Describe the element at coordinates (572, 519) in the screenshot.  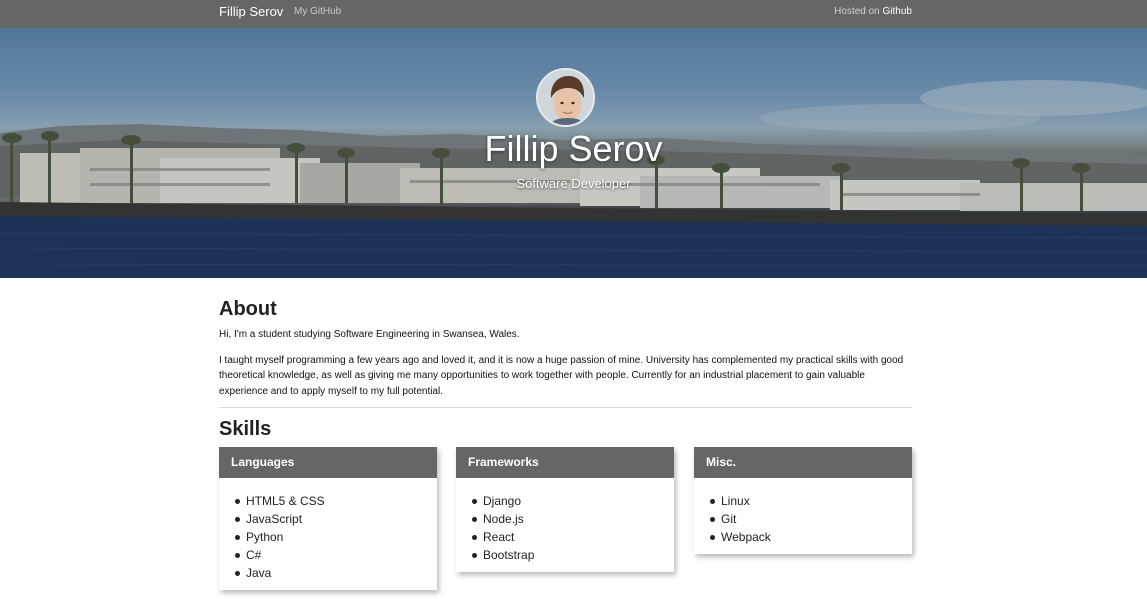
I see `list-item: Node.js` at that location.